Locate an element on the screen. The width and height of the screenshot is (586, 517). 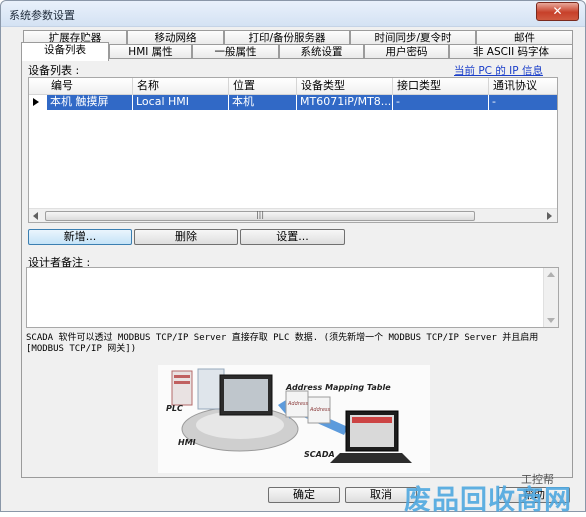
row-pointer-icon is located at coordinates (36, 102).